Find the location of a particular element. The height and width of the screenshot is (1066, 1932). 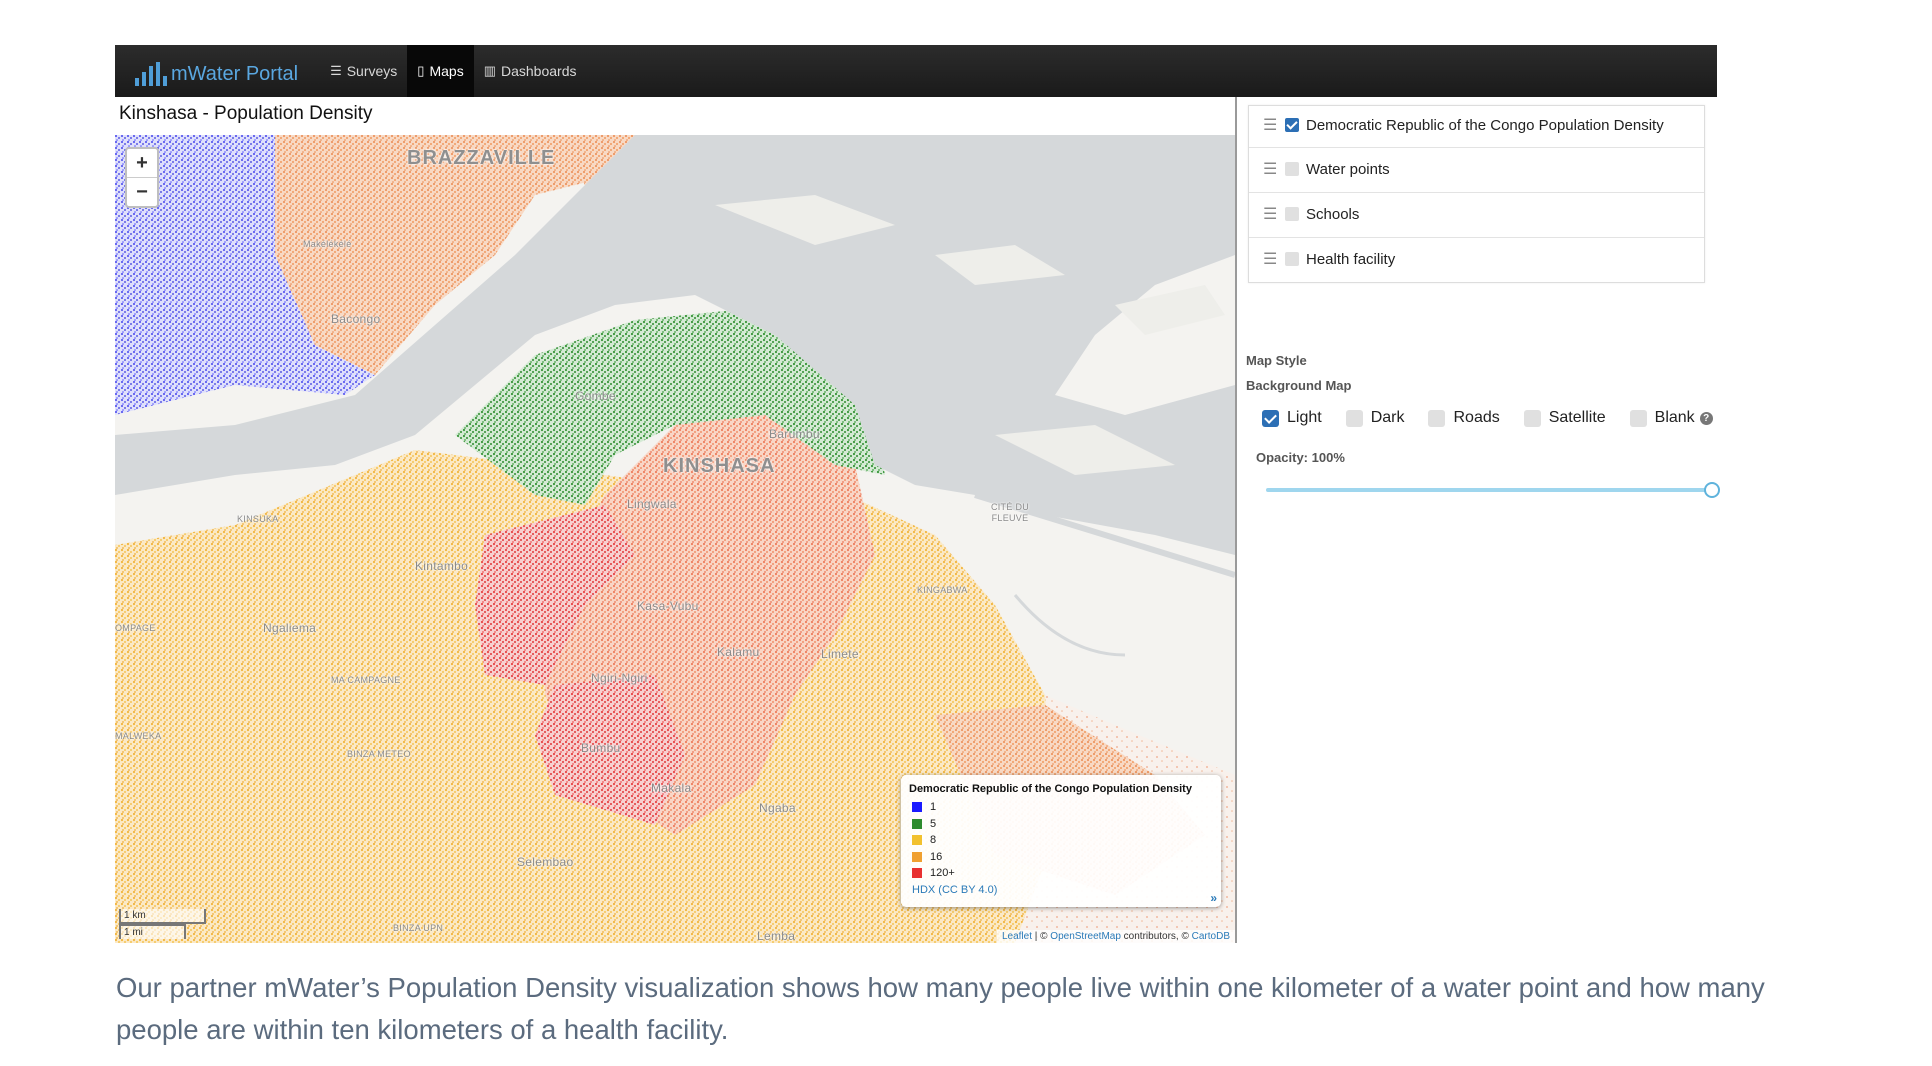

label-ngiri-ngiri: Ngiri-Ngiri is located at coordinates (619, 678).